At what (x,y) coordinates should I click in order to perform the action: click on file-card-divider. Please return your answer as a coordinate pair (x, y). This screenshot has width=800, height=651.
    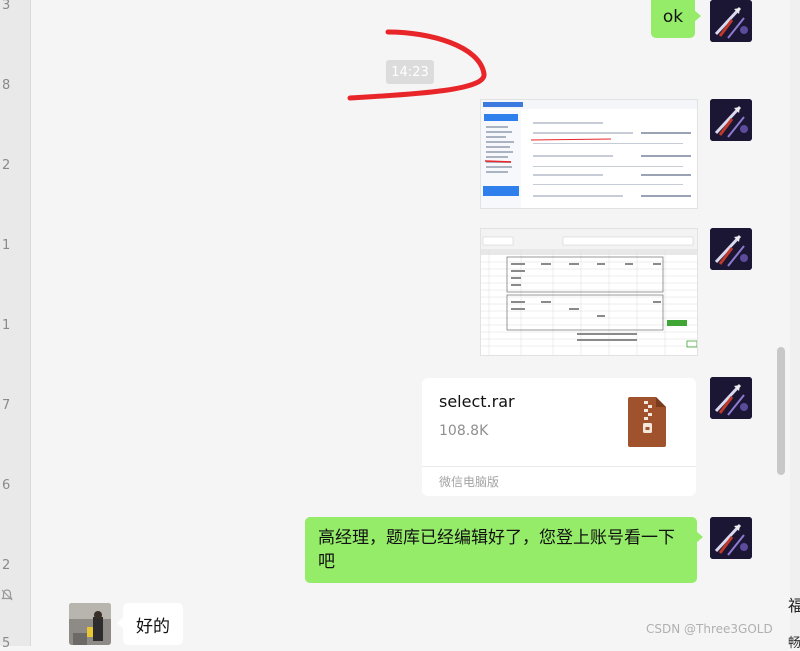
    Looking at the image, I should click on (559, 466).